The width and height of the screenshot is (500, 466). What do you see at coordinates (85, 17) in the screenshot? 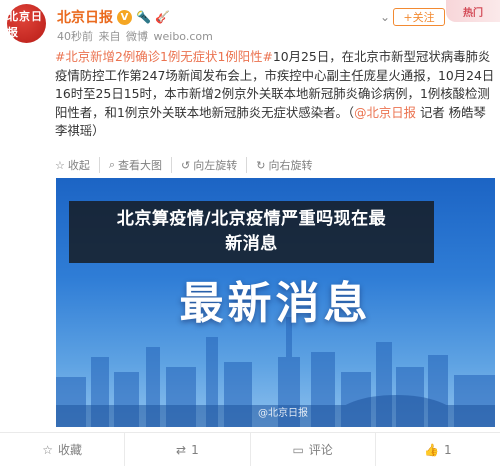
I see `user-name: 北京日报` at bounding box center [85, 17].